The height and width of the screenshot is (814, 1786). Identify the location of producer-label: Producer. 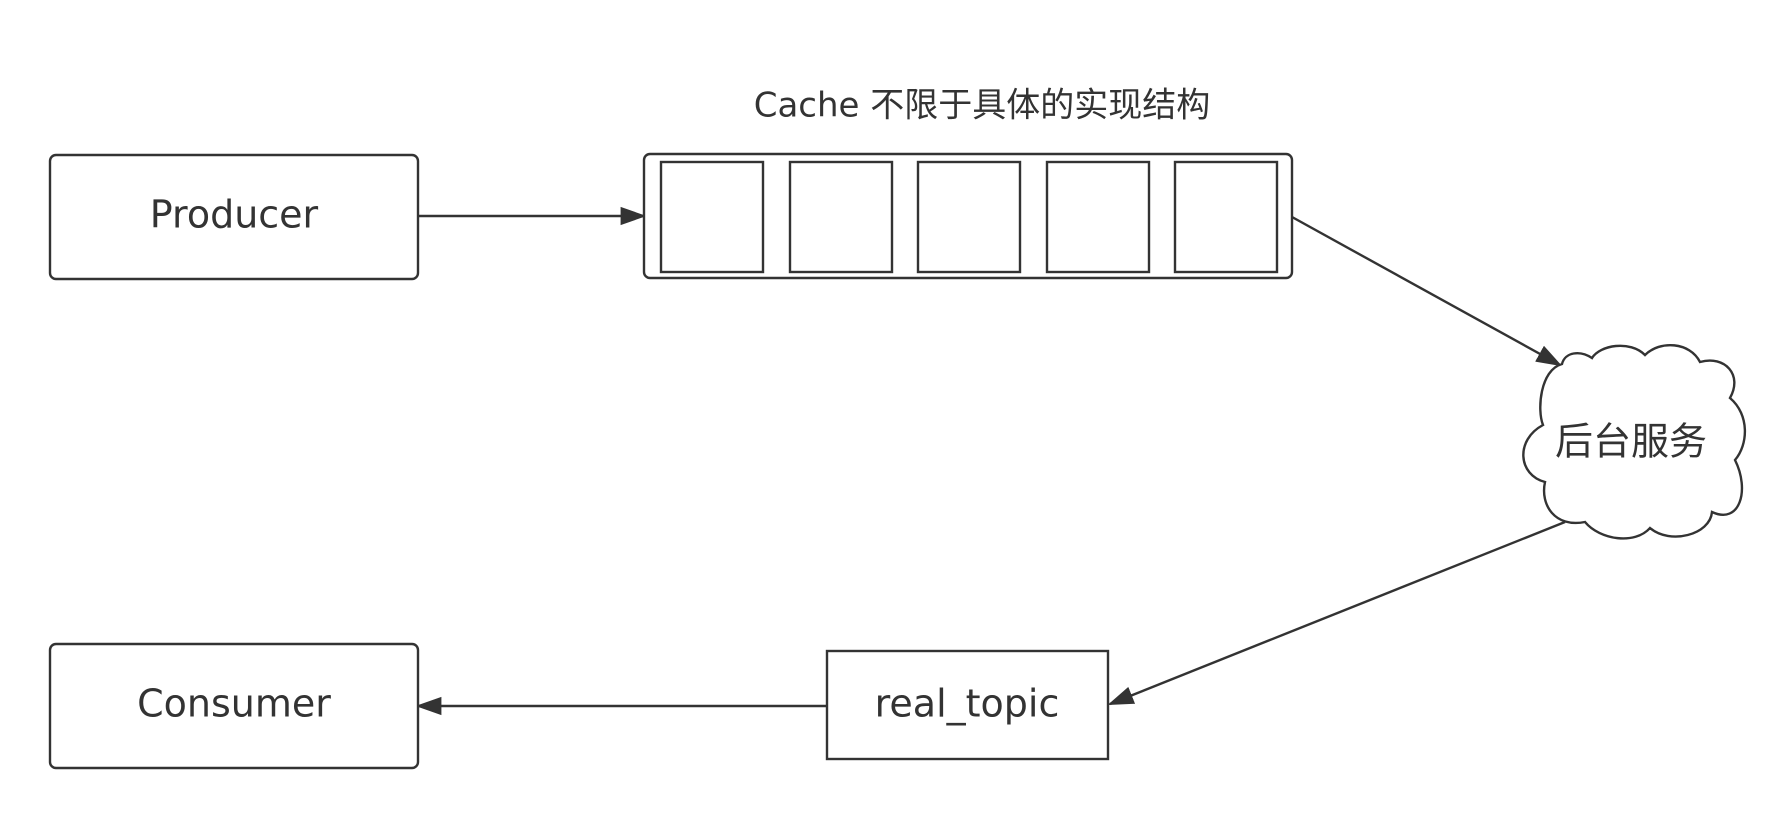
(234, 215).